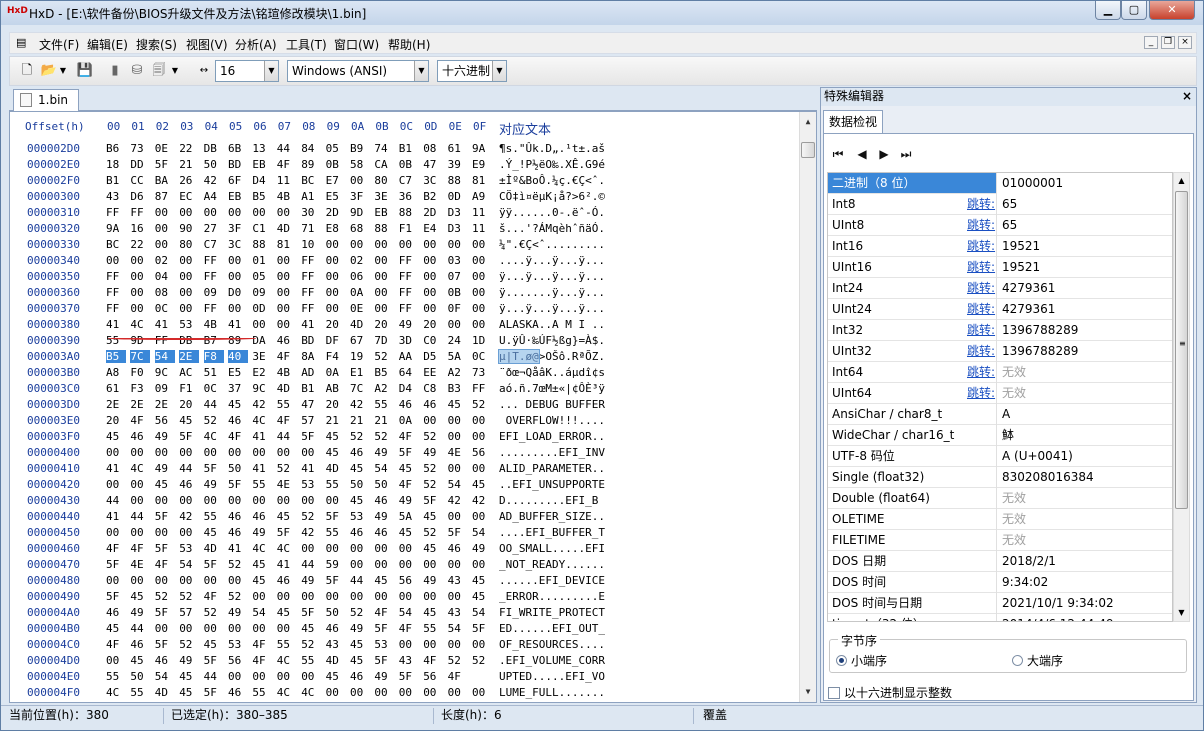 Image resolution: width=1204 pixels, height=731 pixels. What do you see at coordinates (140, 356) in the screenshot?
I see `hex-byte: 7C` at bounding box center [140, 356].